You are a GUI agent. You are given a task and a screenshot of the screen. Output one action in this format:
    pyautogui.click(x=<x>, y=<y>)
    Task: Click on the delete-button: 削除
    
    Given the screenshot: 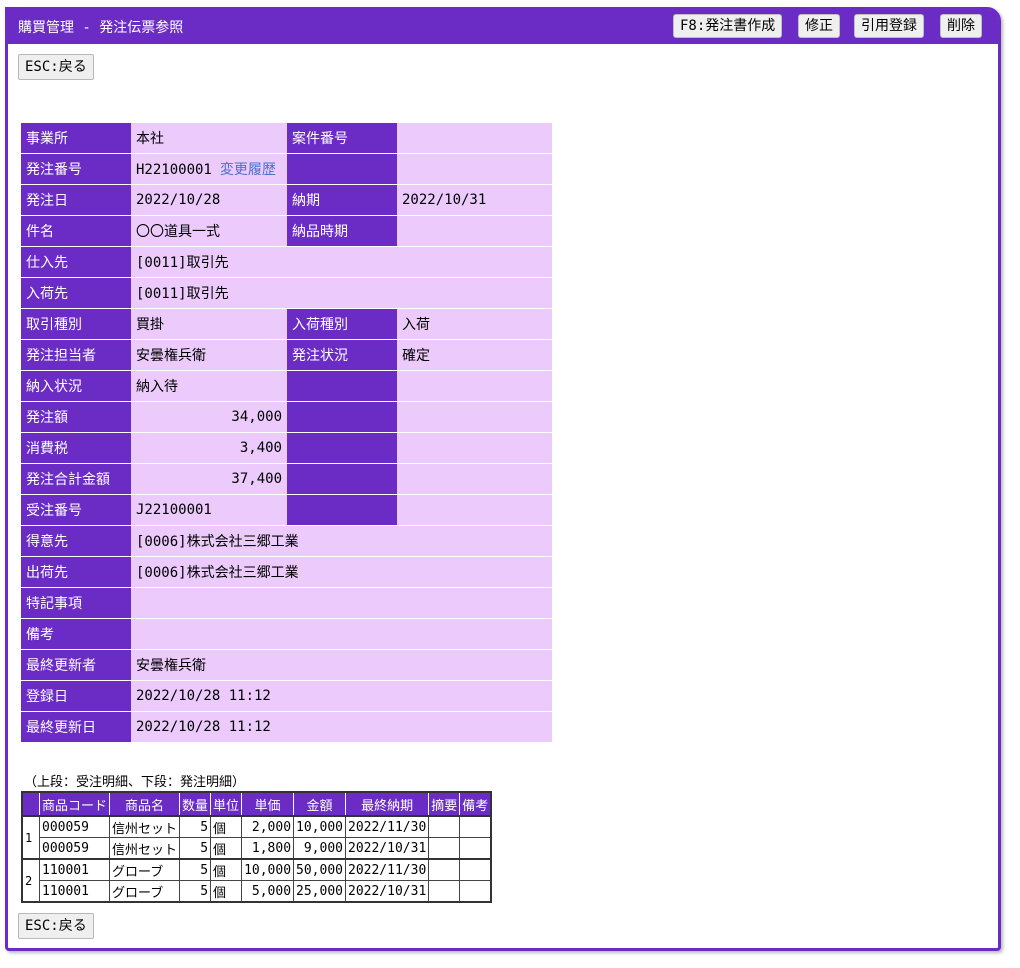 What is the action you would take?
    pyautogui.click(x=961, y=26)
    